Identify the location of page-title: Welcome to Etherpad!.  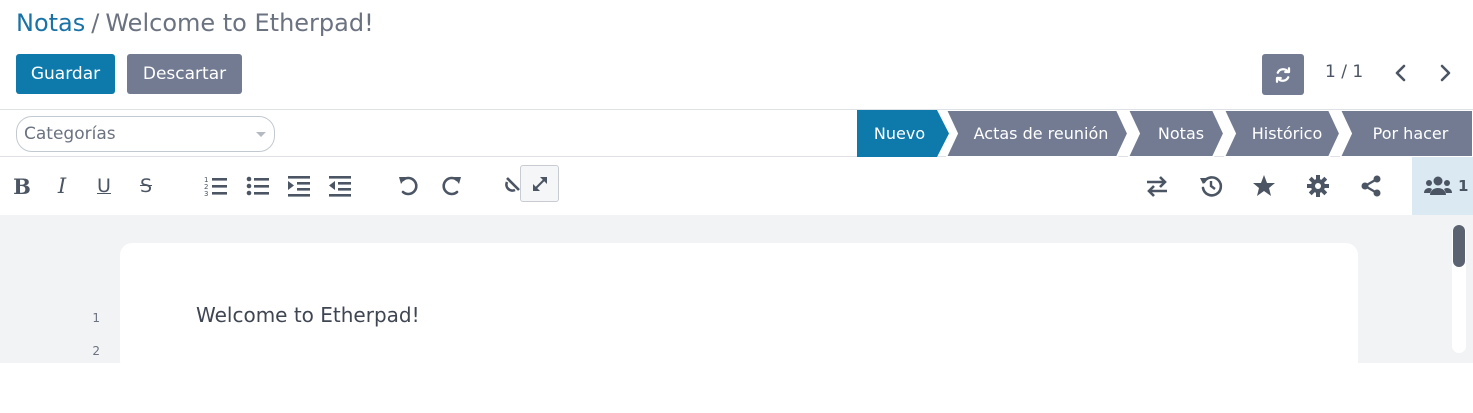
(239, 23).